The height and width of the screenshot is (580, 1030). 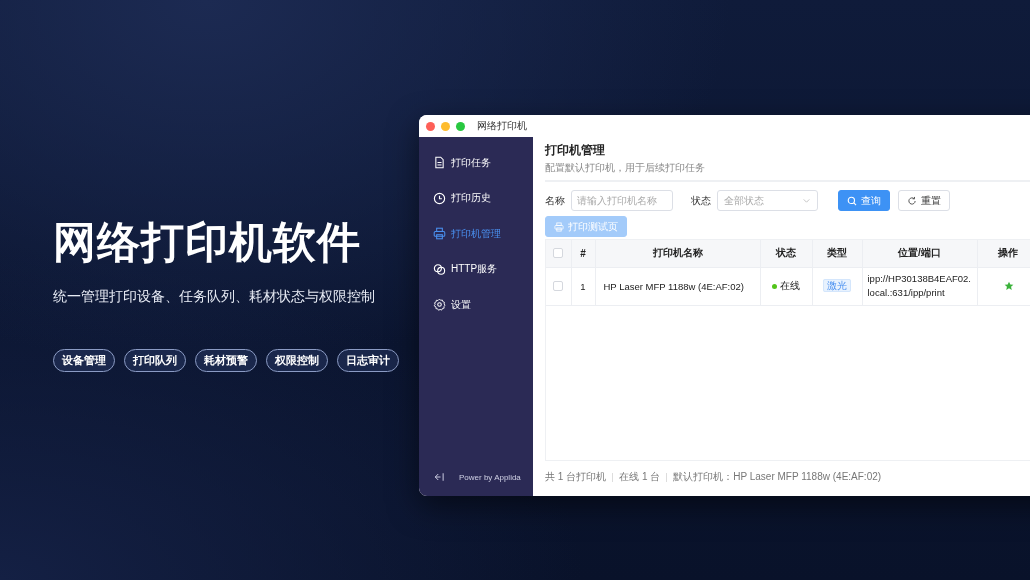 What do you see at coordinates (583, 253) in the screenshot?
I see `column-header: #` at bounding box center [583, 253].